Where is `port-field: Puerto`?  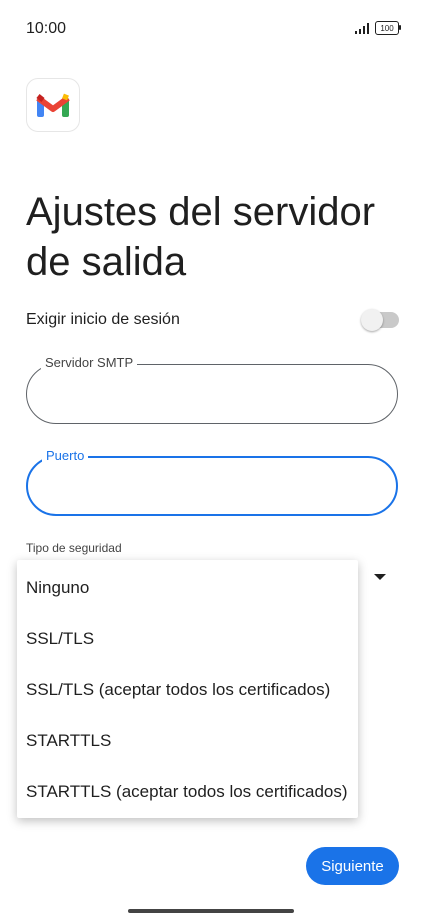
port-field: Puerto is located at coordinates (212, 482).